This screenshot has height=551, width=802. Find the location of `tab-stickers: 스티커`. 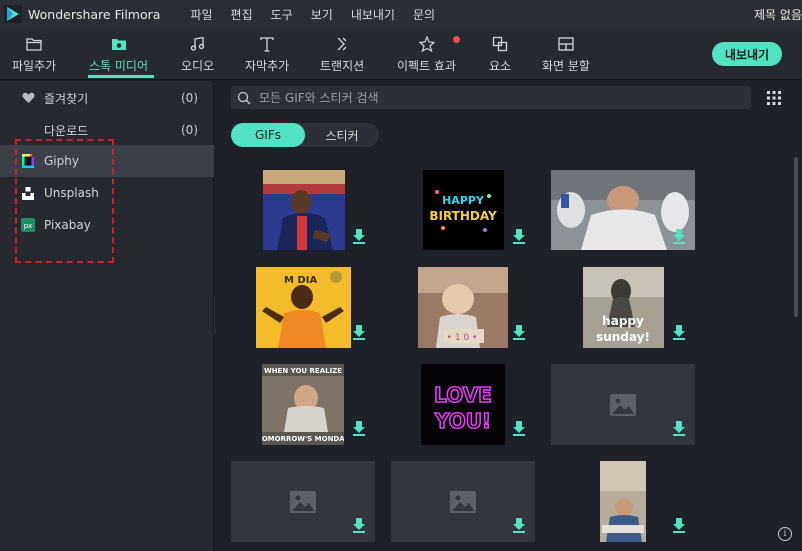

tab-stickers: 스티커 is located at coordinates (342, 135).